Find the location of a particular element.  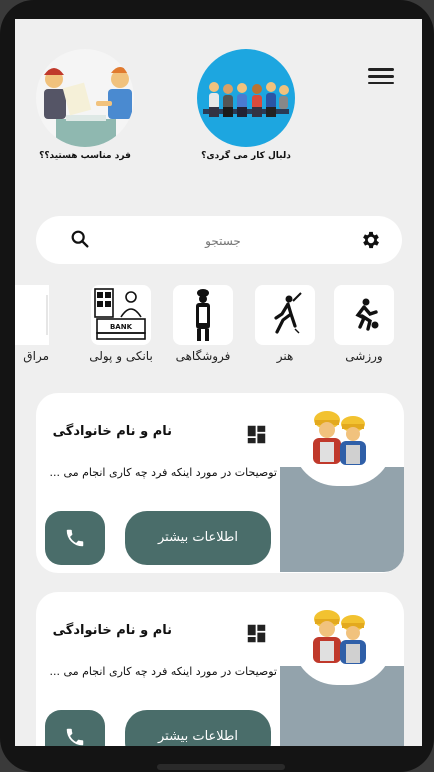

category-bank: BANK بانکی و پولی is located at coordinates (121, 324).